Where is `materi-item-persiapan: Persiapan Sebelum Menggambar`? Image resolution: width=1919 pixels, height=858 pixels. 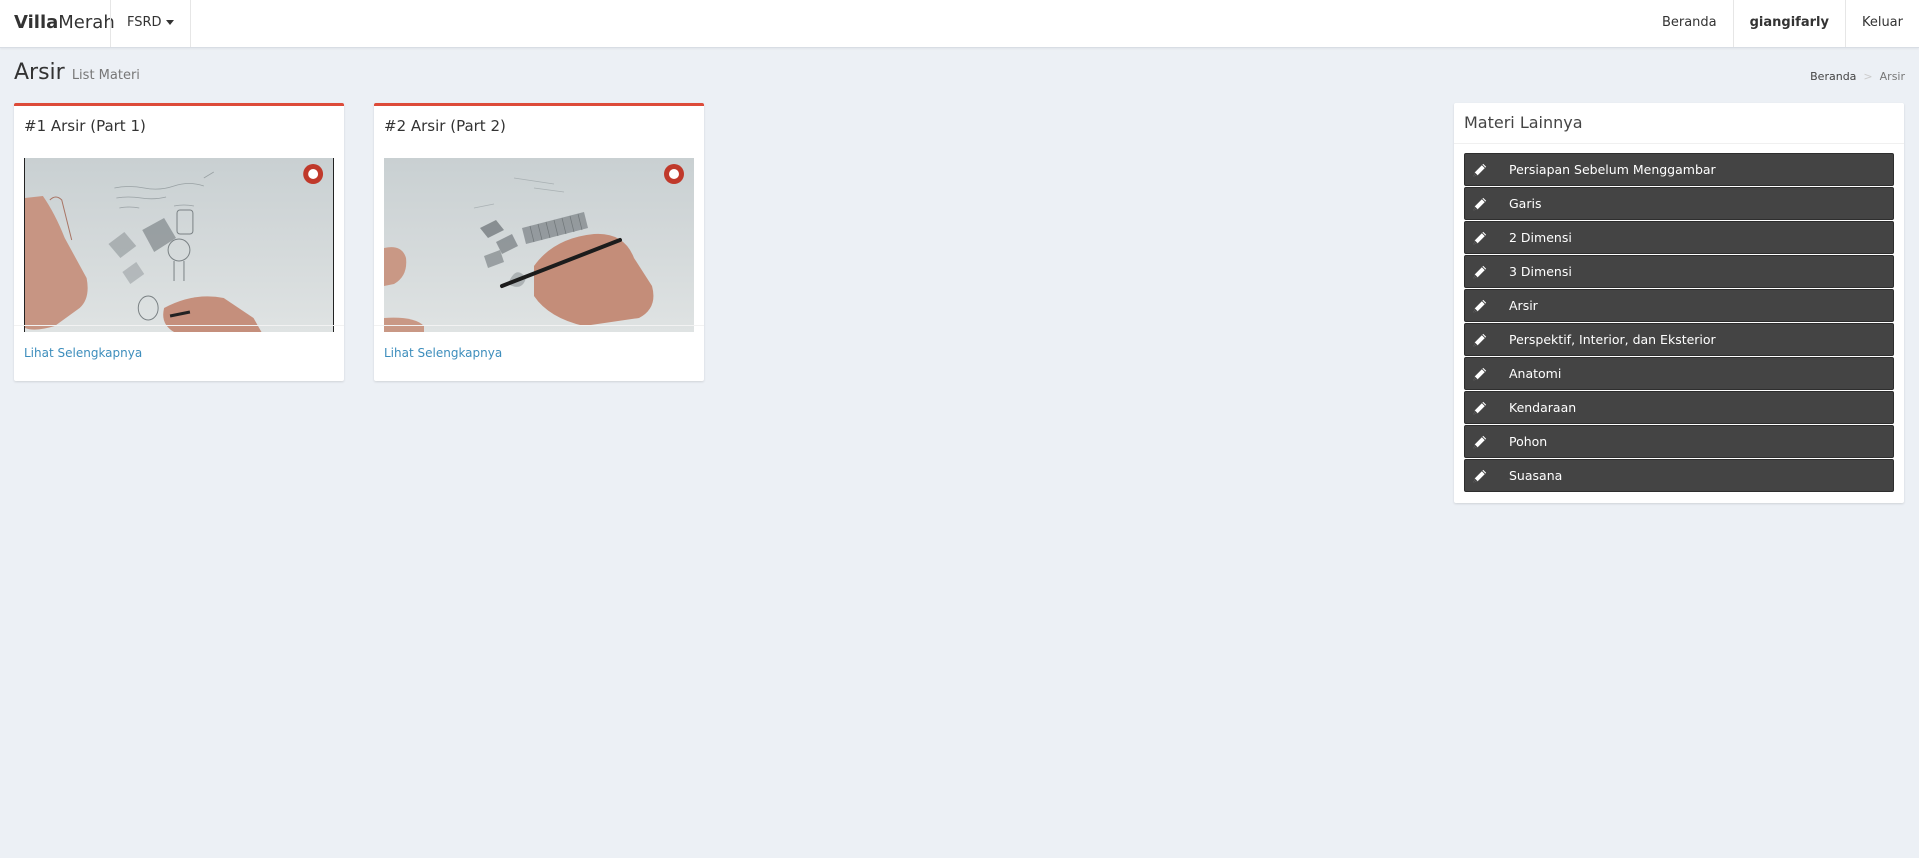 materi-item-persiapan: Persiapan Sebelum Menggambar is located at coordinates (1679, 169).